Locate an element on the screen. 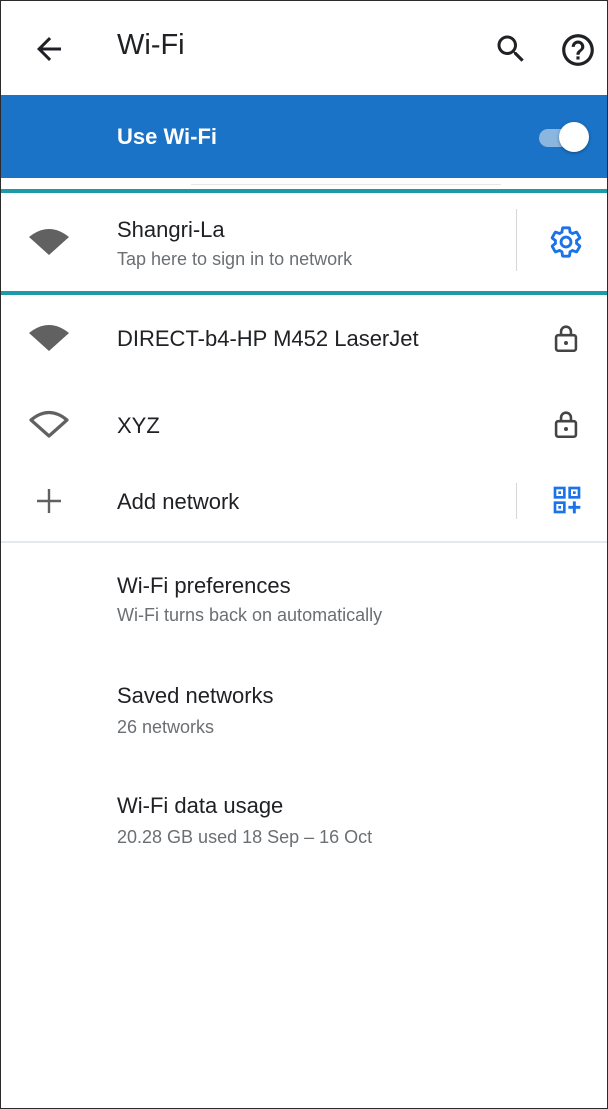 This screenshot has height=1109, width=608. add-network-row: Add network is located at coordinates (304, 503).